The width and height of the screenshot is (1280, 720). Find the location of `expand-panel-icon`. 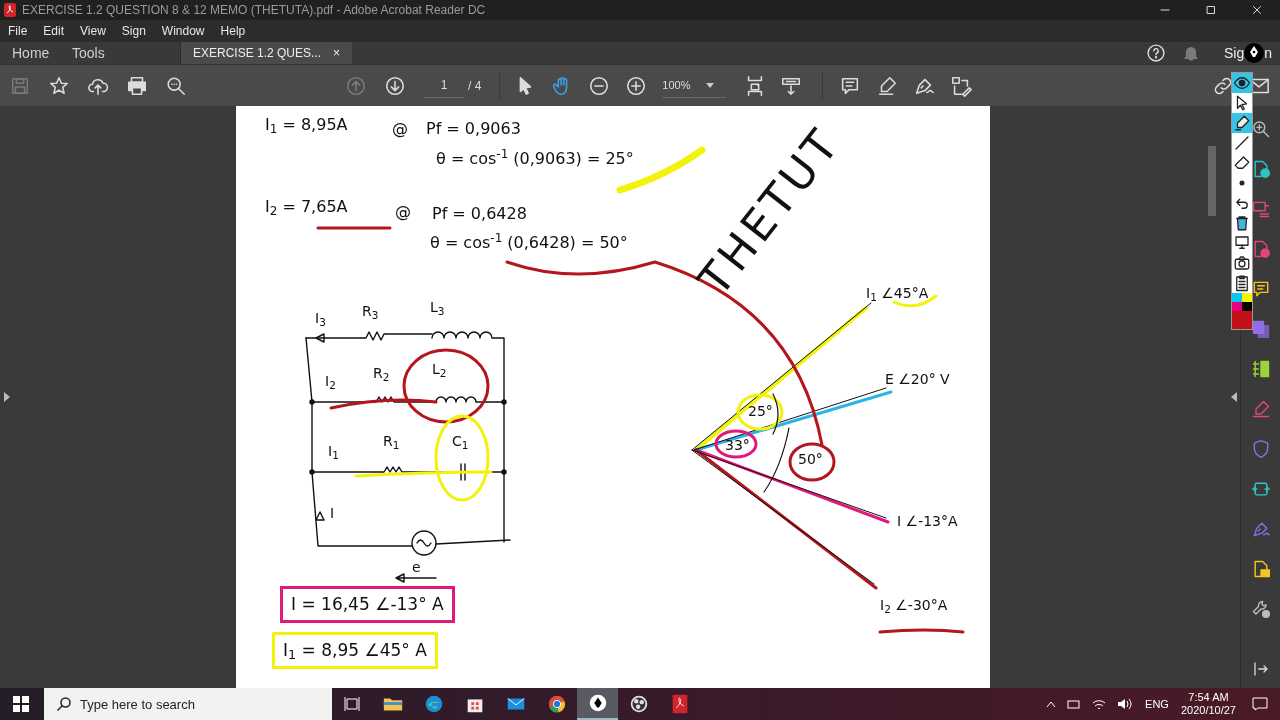

expand-panel-icon is located at coordinates (7, 397).